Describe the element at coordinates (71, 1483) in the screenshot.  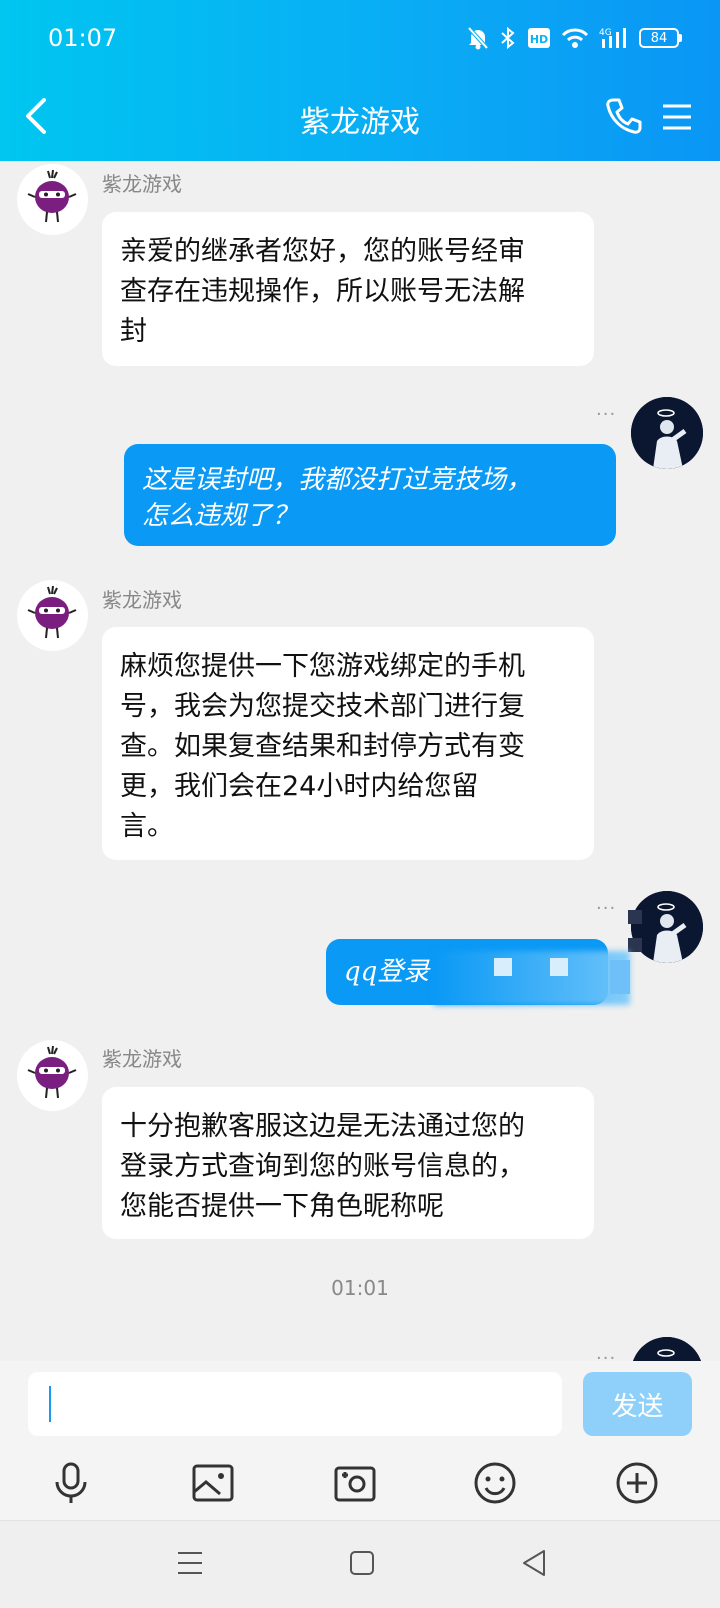
I see `microphone-icon` at that location.